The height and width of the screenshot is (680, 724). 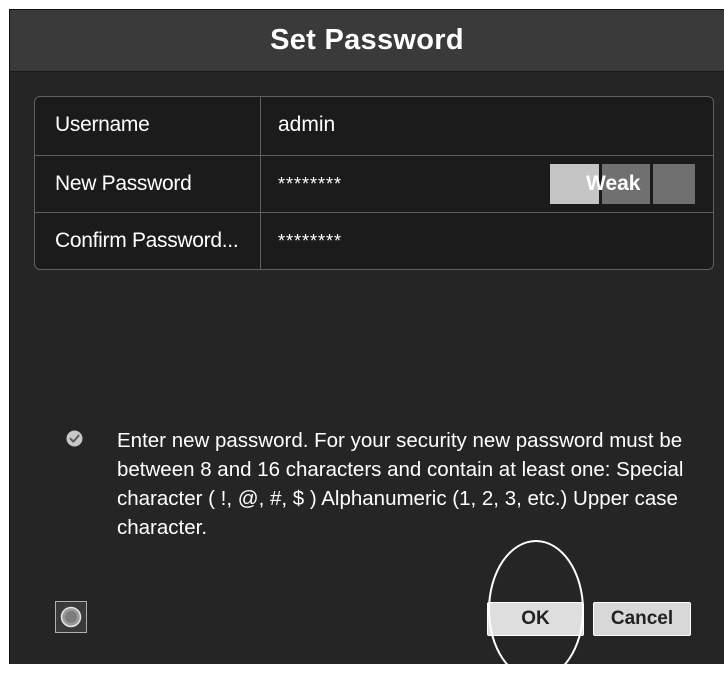 I want to click on username-label: Username, so click(x=102, y=124).